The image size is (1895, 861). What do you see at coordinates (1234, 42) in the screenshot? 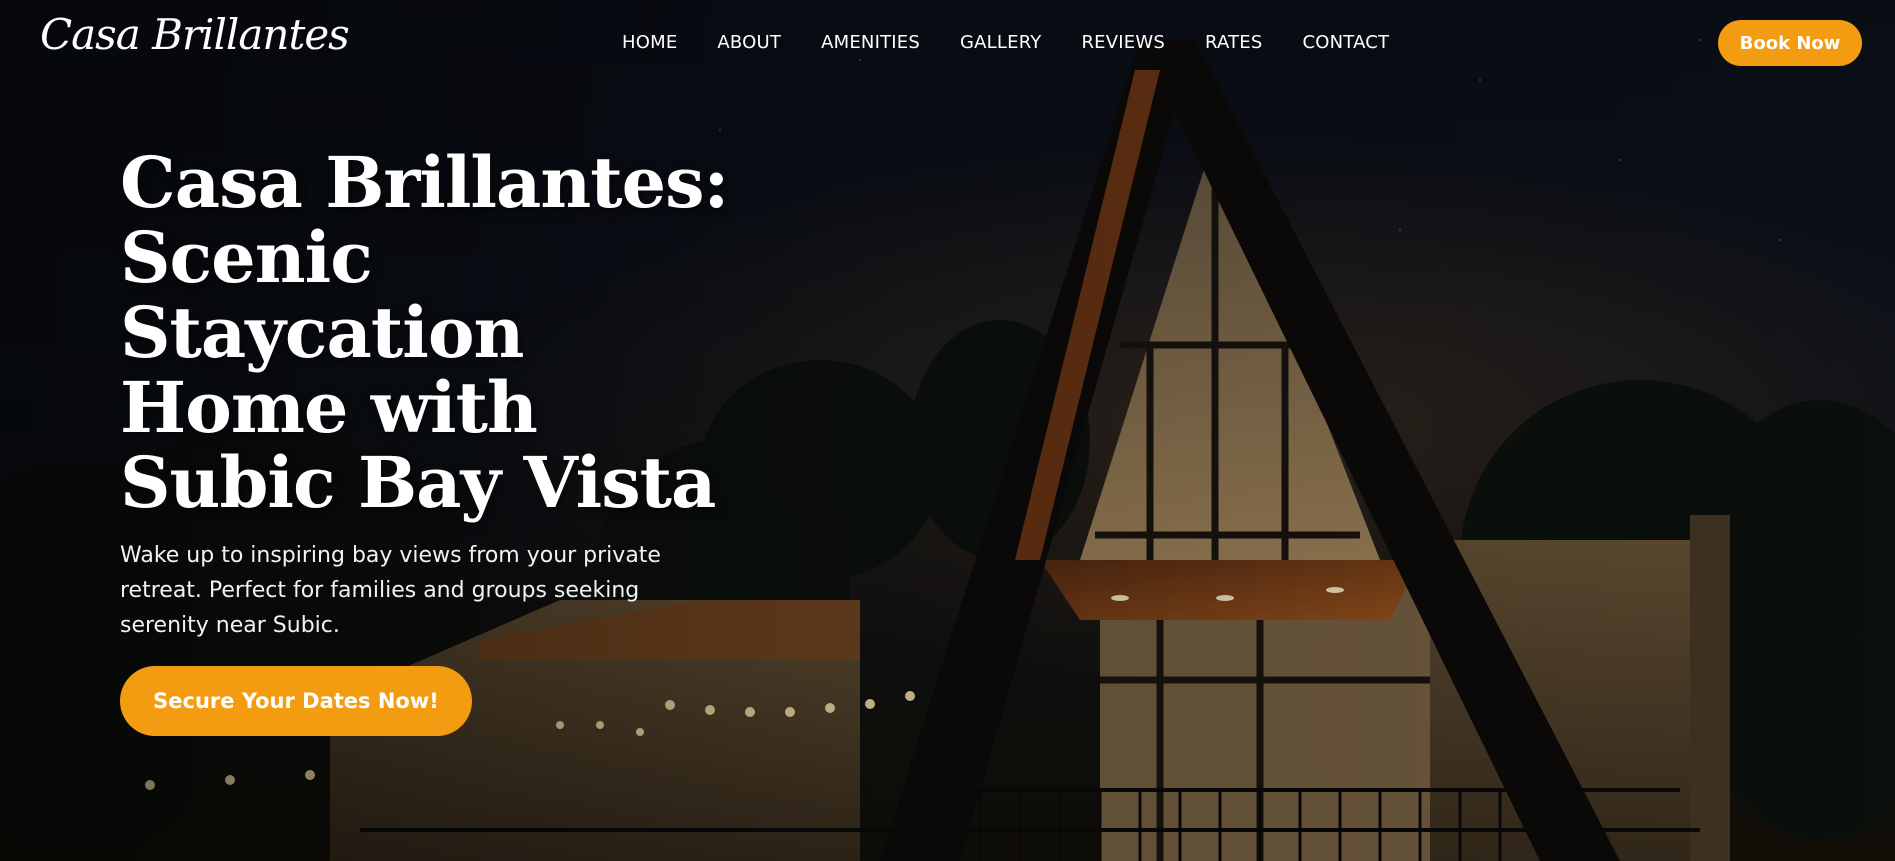
I see `nav-link-rates: RATES` at bounding box center [1234, 42].